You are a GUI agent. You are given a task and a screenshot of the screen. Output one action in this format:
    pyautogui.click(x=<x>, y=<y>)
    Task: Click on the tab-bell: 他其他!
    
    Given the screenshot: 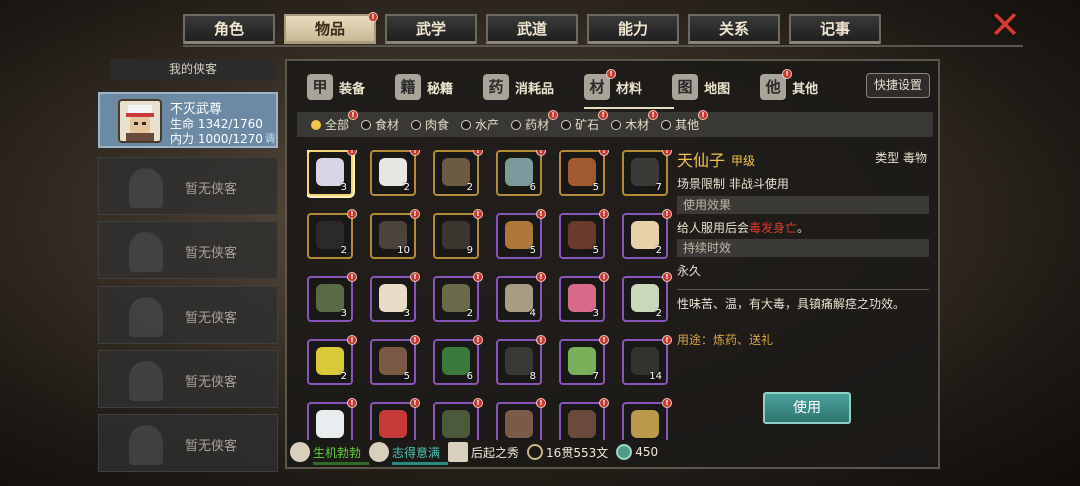 What is the action you would take?
    pyautogui.click(x=789, y=86)
    